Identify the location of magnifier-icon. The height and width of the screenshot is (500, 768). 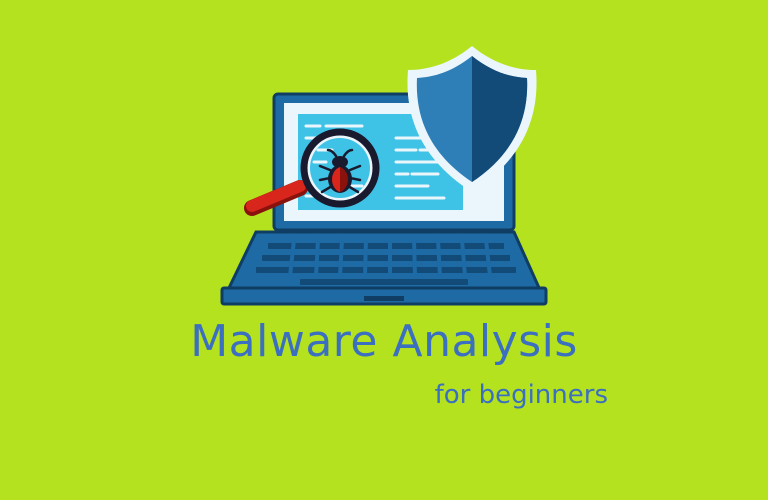
(312, 172).